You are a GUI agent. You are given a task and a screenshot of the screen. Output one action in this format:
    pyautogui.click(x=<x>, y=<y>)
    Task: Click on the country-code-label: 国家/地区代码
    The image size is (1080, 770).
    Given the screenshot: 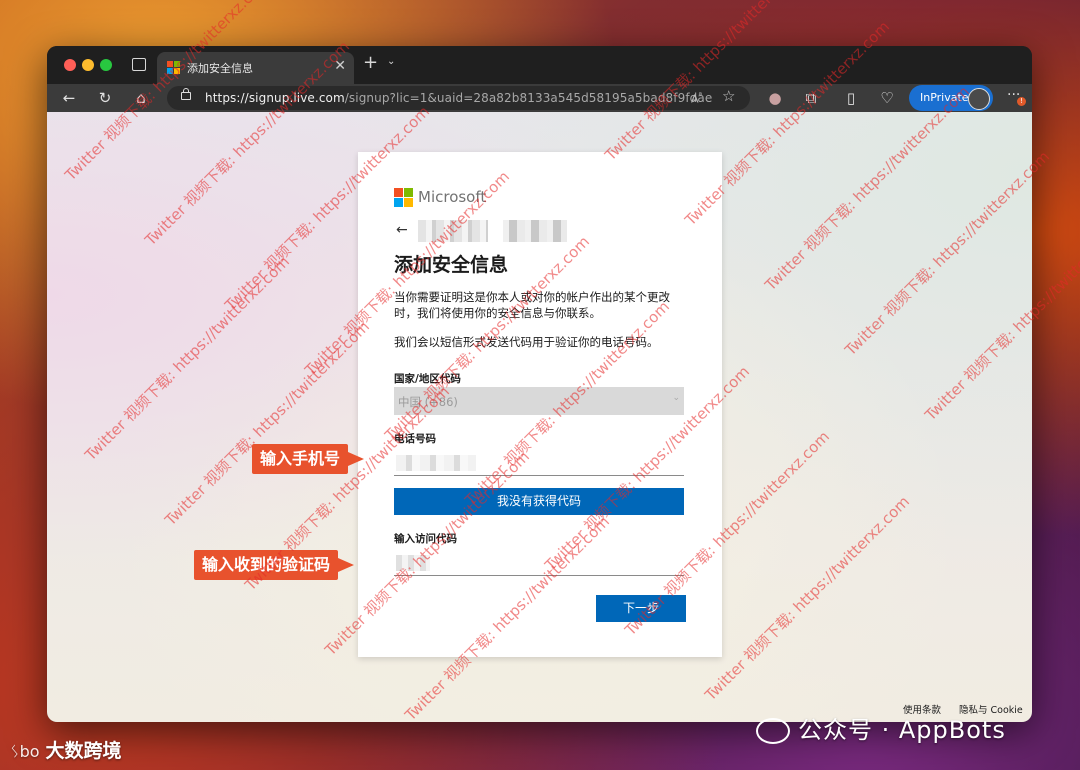 What is the action you would take?
    pyautogui.click(x=427, y=379)
    